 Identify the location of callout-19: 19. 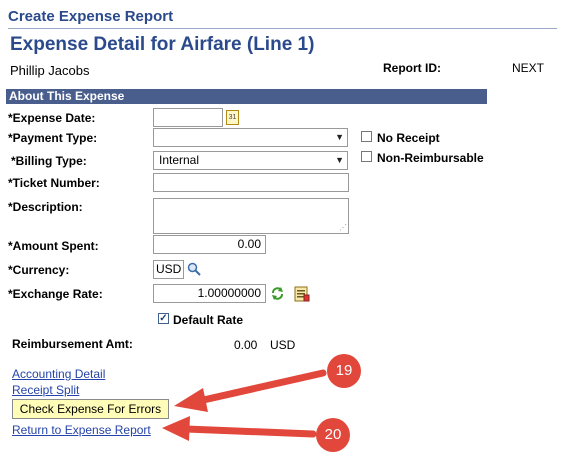
(344, 371).